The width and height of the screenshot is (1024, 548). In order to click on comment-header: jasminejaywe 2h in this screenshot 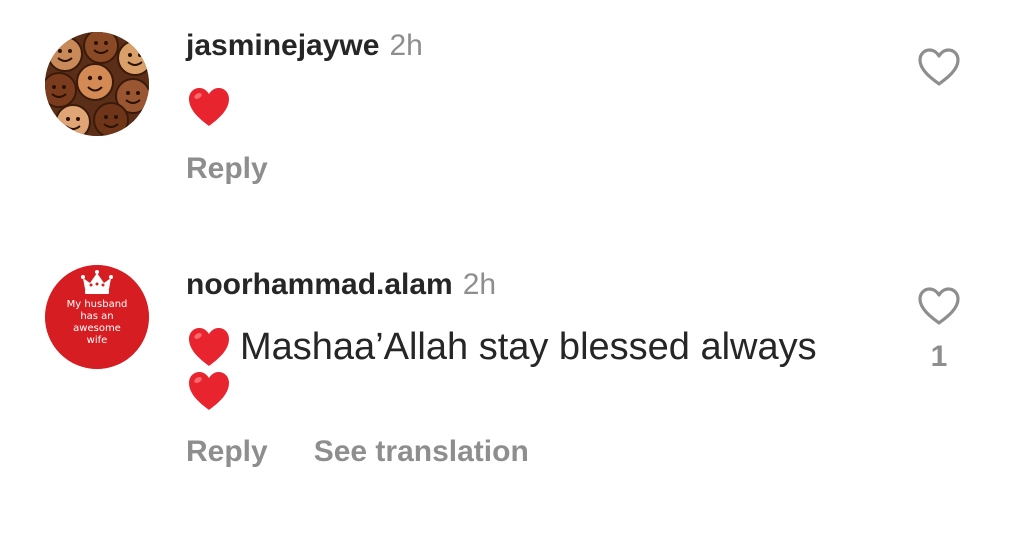, I will do `click(304, 46)`.